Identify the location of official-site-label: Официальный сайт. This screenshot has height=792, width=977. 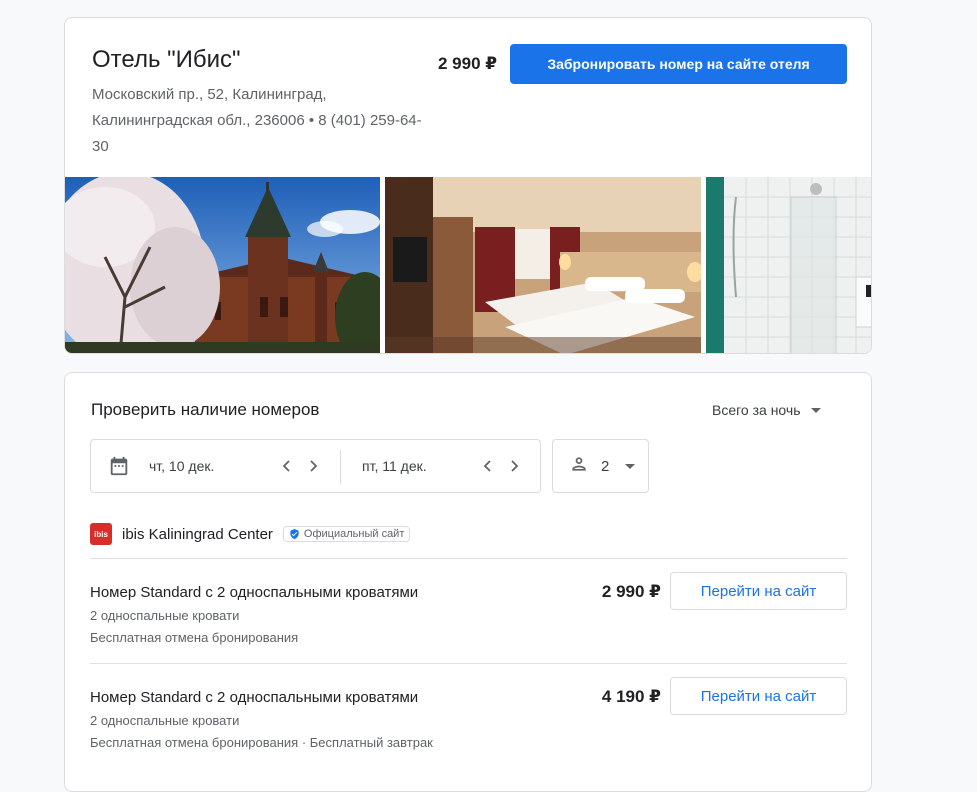
(354, 534).